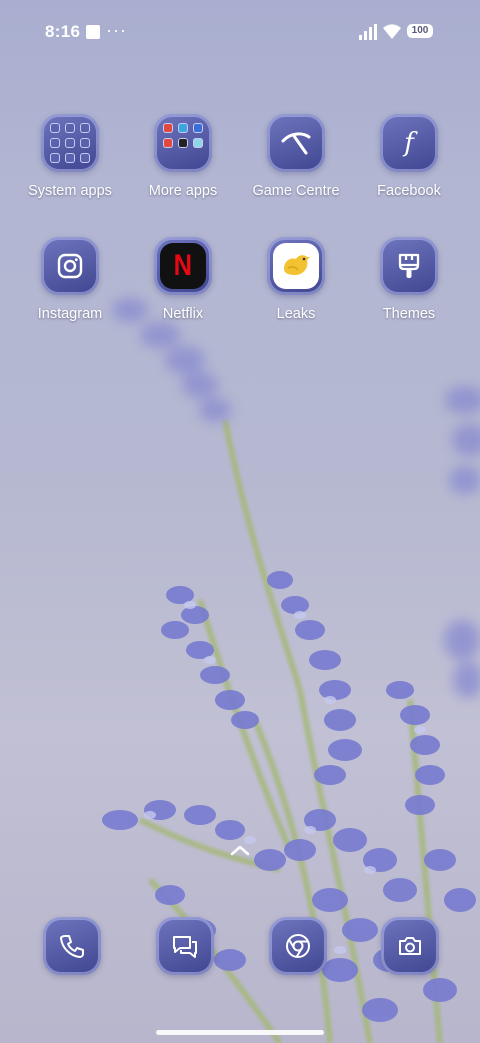 This screenshot has height=1043, width=480. Describe the element at coordinates (116, 30) in the screenshot. I see `more-notifications-icon: ···` at that location.